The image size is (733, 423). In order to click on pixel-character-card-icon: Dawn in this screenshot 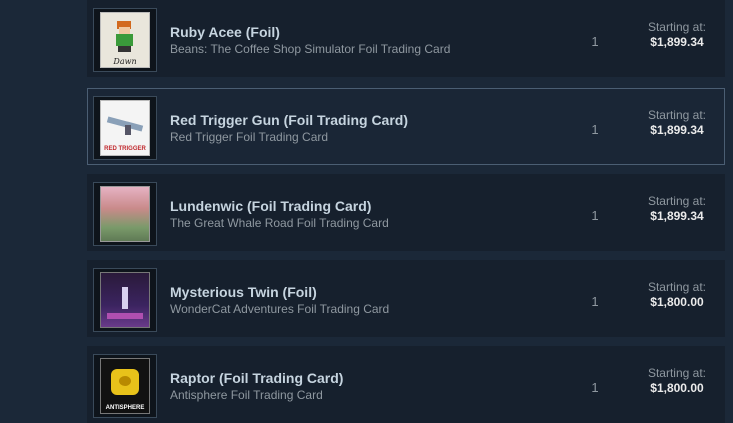, I will do `click(125, 40)`.